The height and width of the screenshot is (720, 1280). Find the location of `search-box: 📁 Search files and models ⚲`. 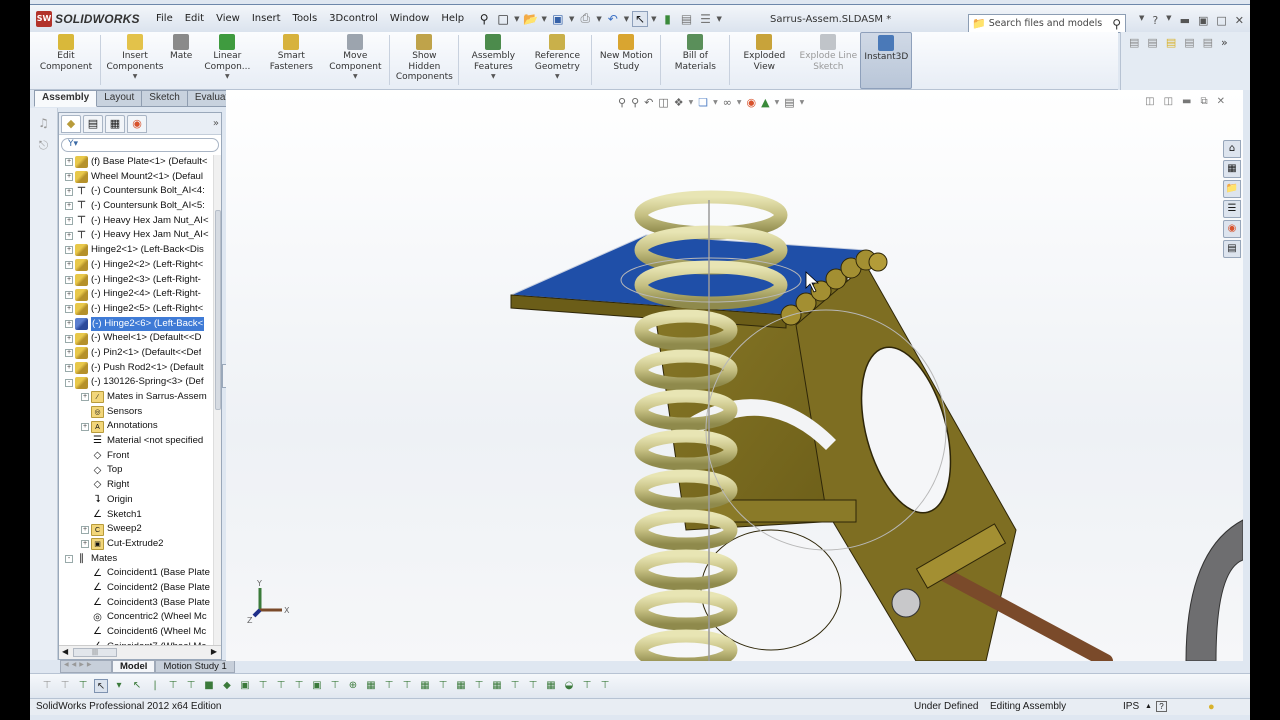

search-box: 📁 Search files and models ⚲ is located at coordinates (1047, 23).